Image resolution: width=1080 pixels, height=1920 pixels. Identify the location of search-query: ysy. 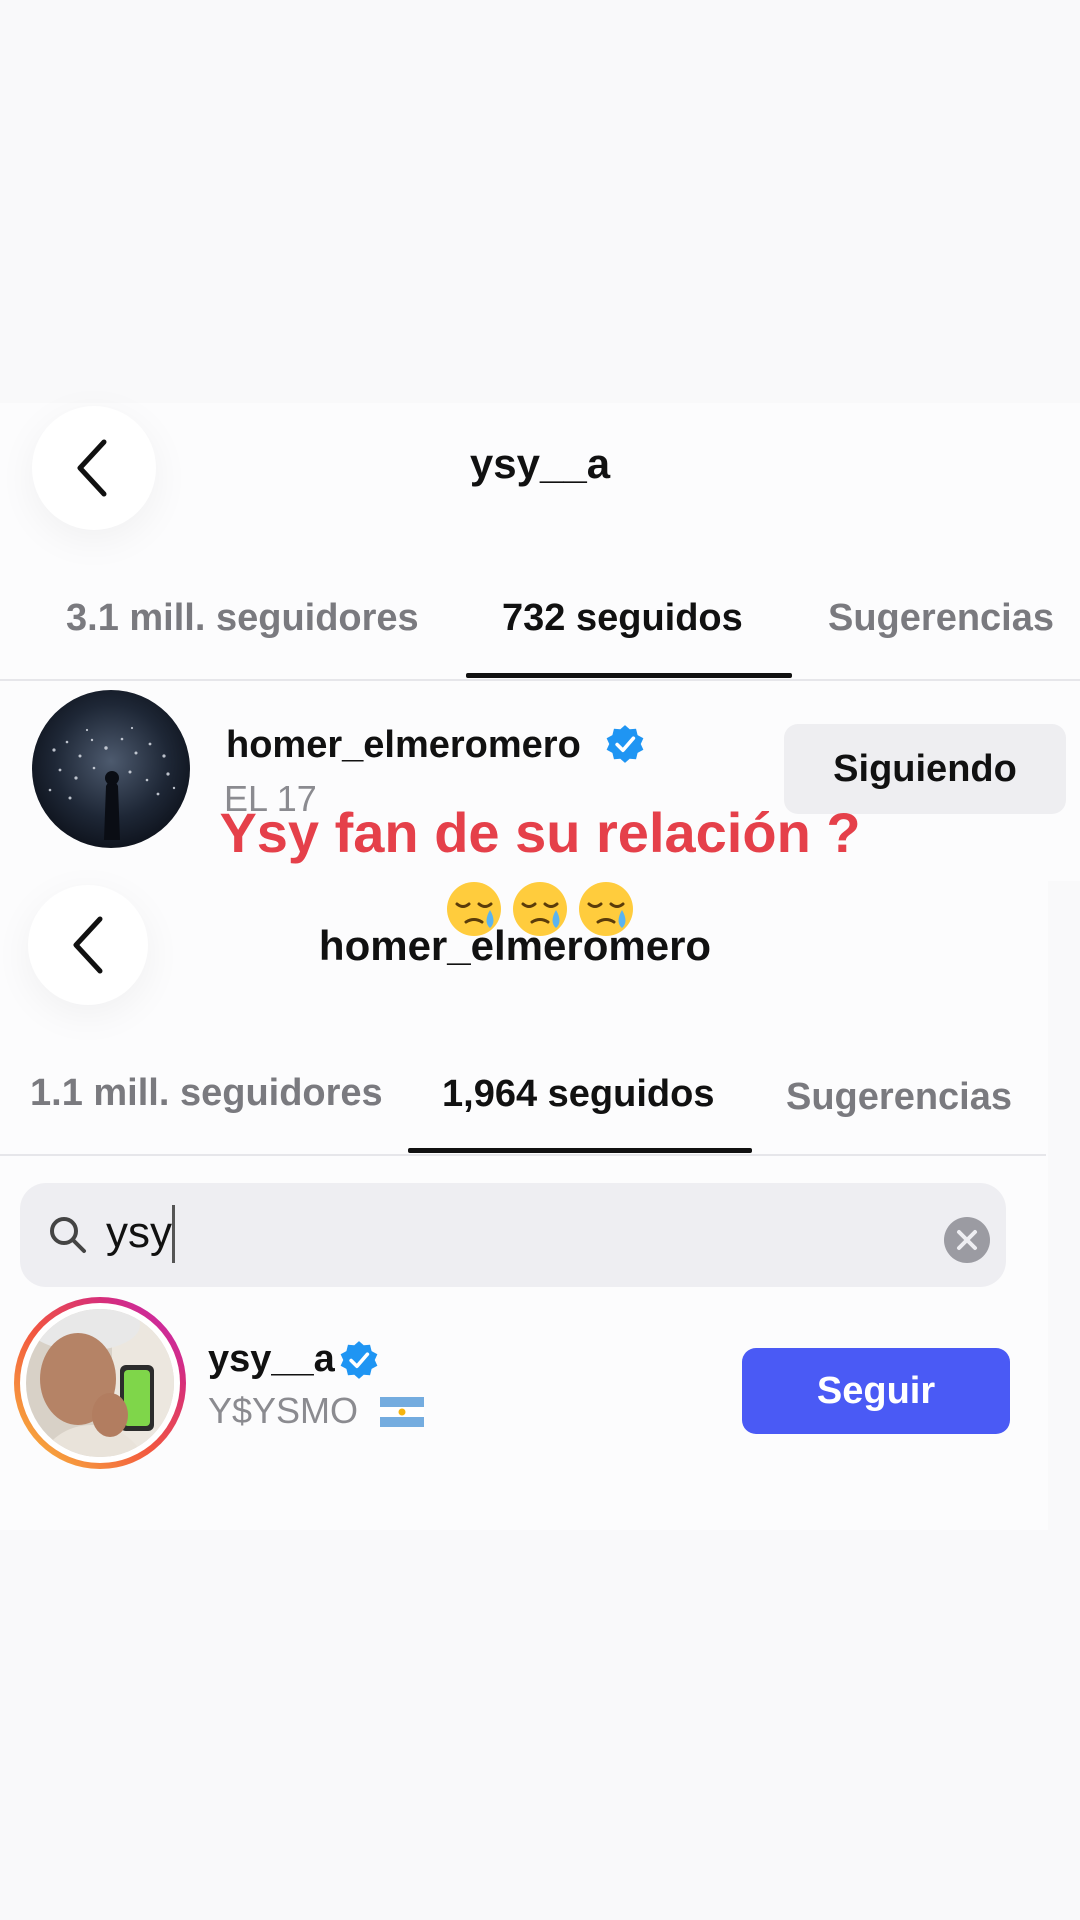
(139, 1232).